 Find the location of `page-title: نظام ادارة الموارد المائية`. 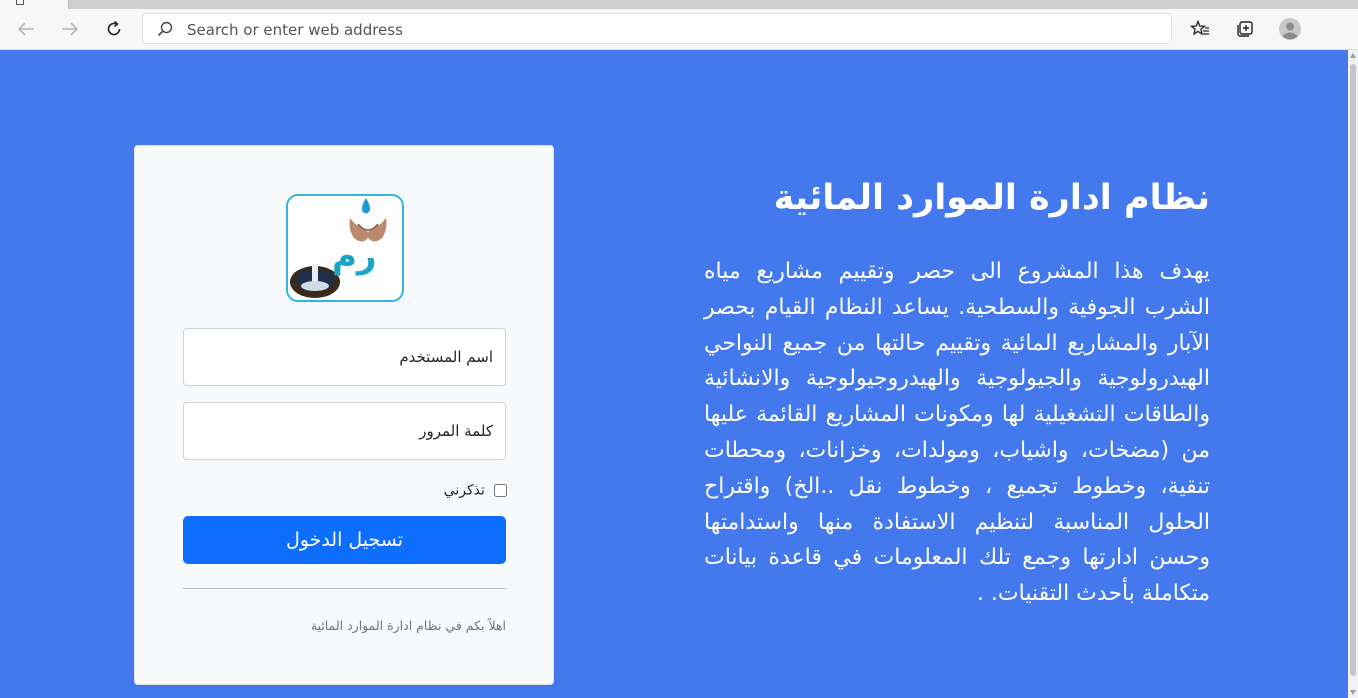

page-title: نظام ادارة الموارد المائية is located at coordinates (991, 198).